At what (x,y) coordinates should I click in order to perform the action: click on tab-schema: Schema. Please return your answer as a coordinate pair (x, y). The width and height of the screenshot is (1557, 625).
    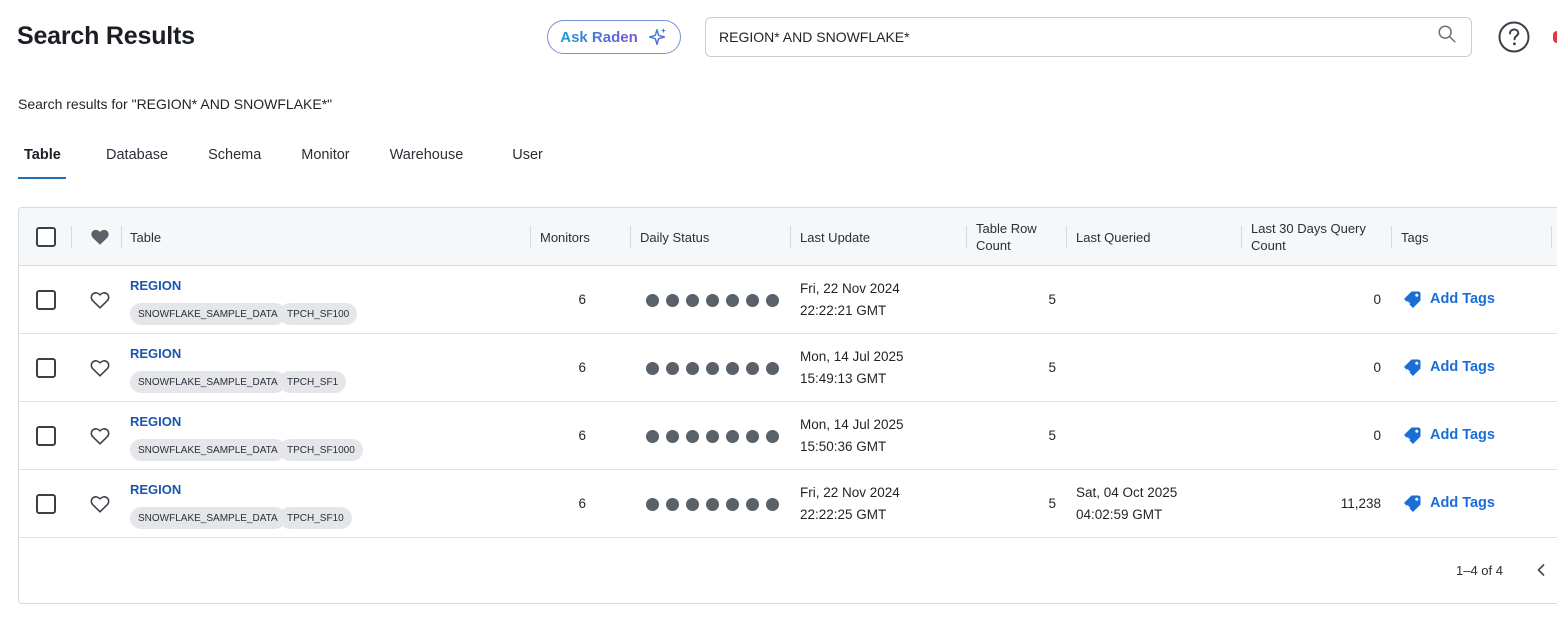
    Looking at the image, I should click on (234, 158).